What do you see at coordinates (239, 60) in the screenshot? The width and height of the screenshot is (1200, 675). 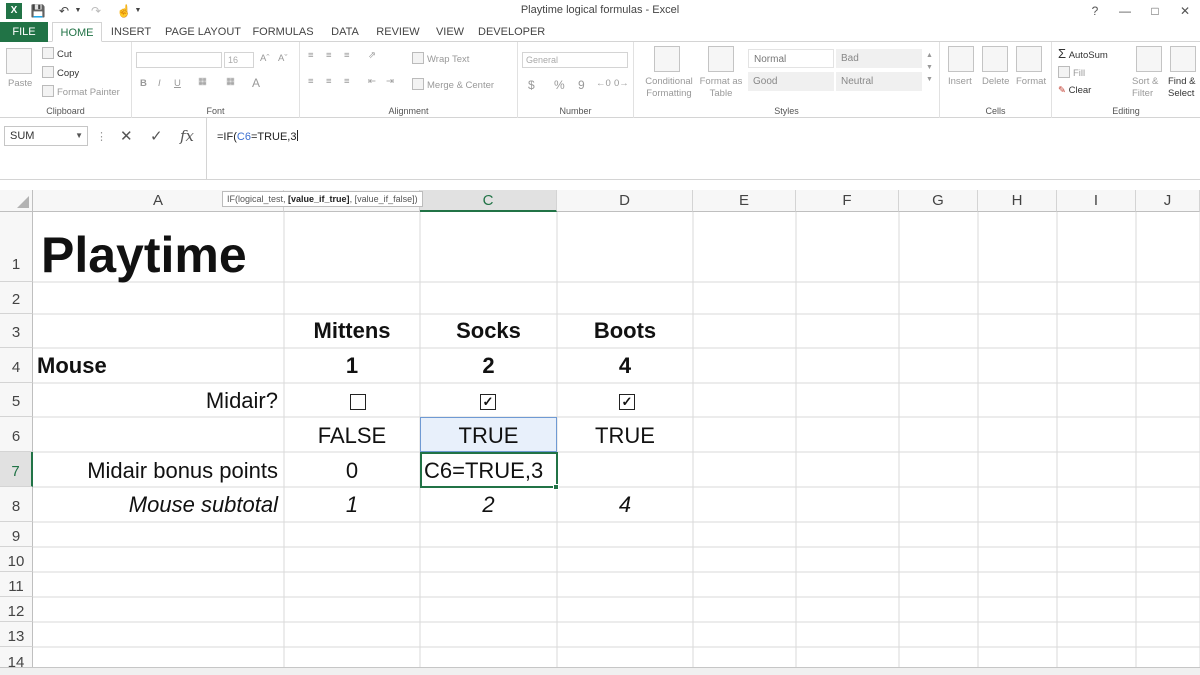 I see `font-size-box: 16` at bounding box center [239, 60].